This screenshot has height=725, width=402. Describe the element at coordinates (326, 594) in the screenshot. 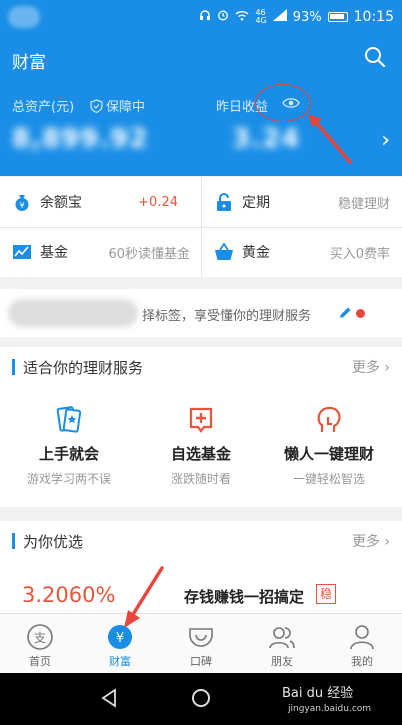

I see `stable-badge: 稳` at that location.